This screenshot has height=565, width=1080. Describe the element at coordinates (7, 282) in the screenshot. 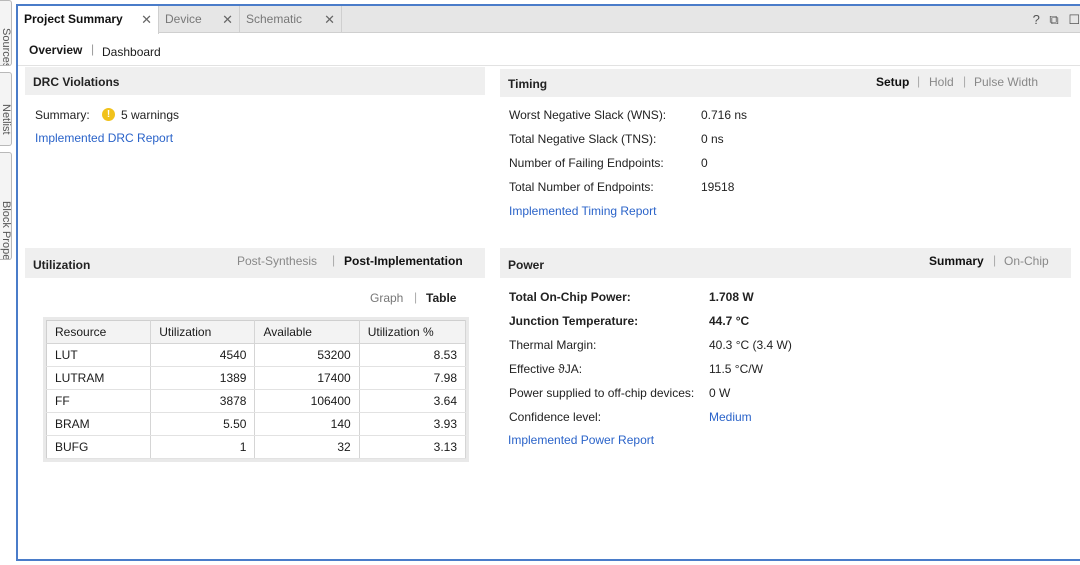

I see `side-tab-strip: Sources Netlist Block Properties` at that location.